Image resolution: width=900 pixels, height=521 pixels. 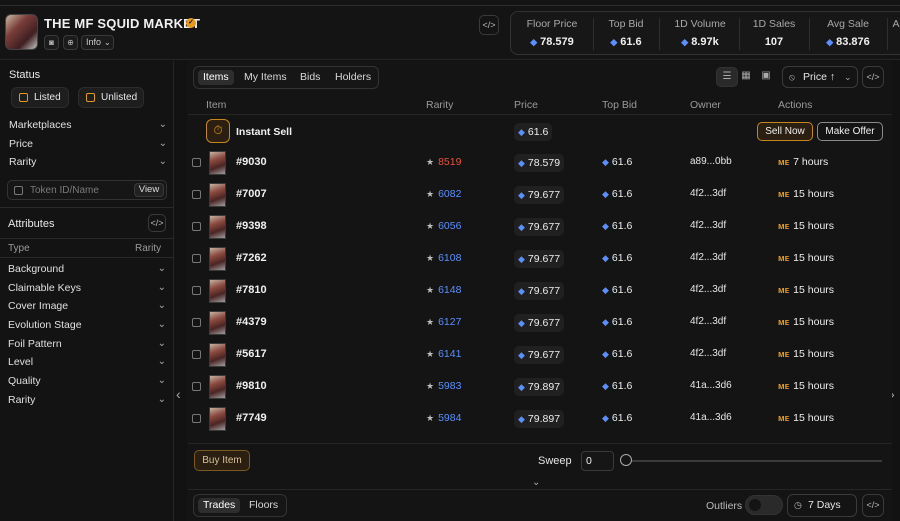 What do you see at coordinates (263, 505) in the screenshot?
I see `tab-floors: Floors` at bounding box center [263, 505].